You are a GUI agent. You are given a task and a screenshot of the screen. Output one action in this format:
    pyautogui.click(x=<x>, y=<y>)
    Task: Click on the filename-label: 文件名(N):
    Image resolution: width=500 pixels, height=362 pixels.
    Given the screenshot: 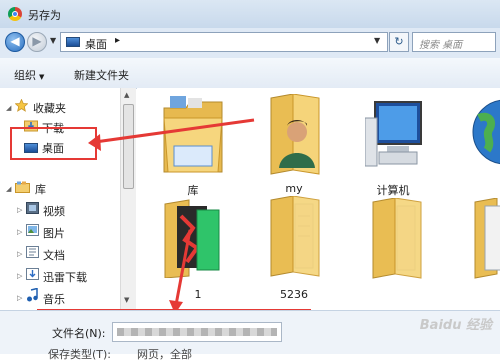 What is the action you would take?
    pyautogui.click(x=79, y=333)
    